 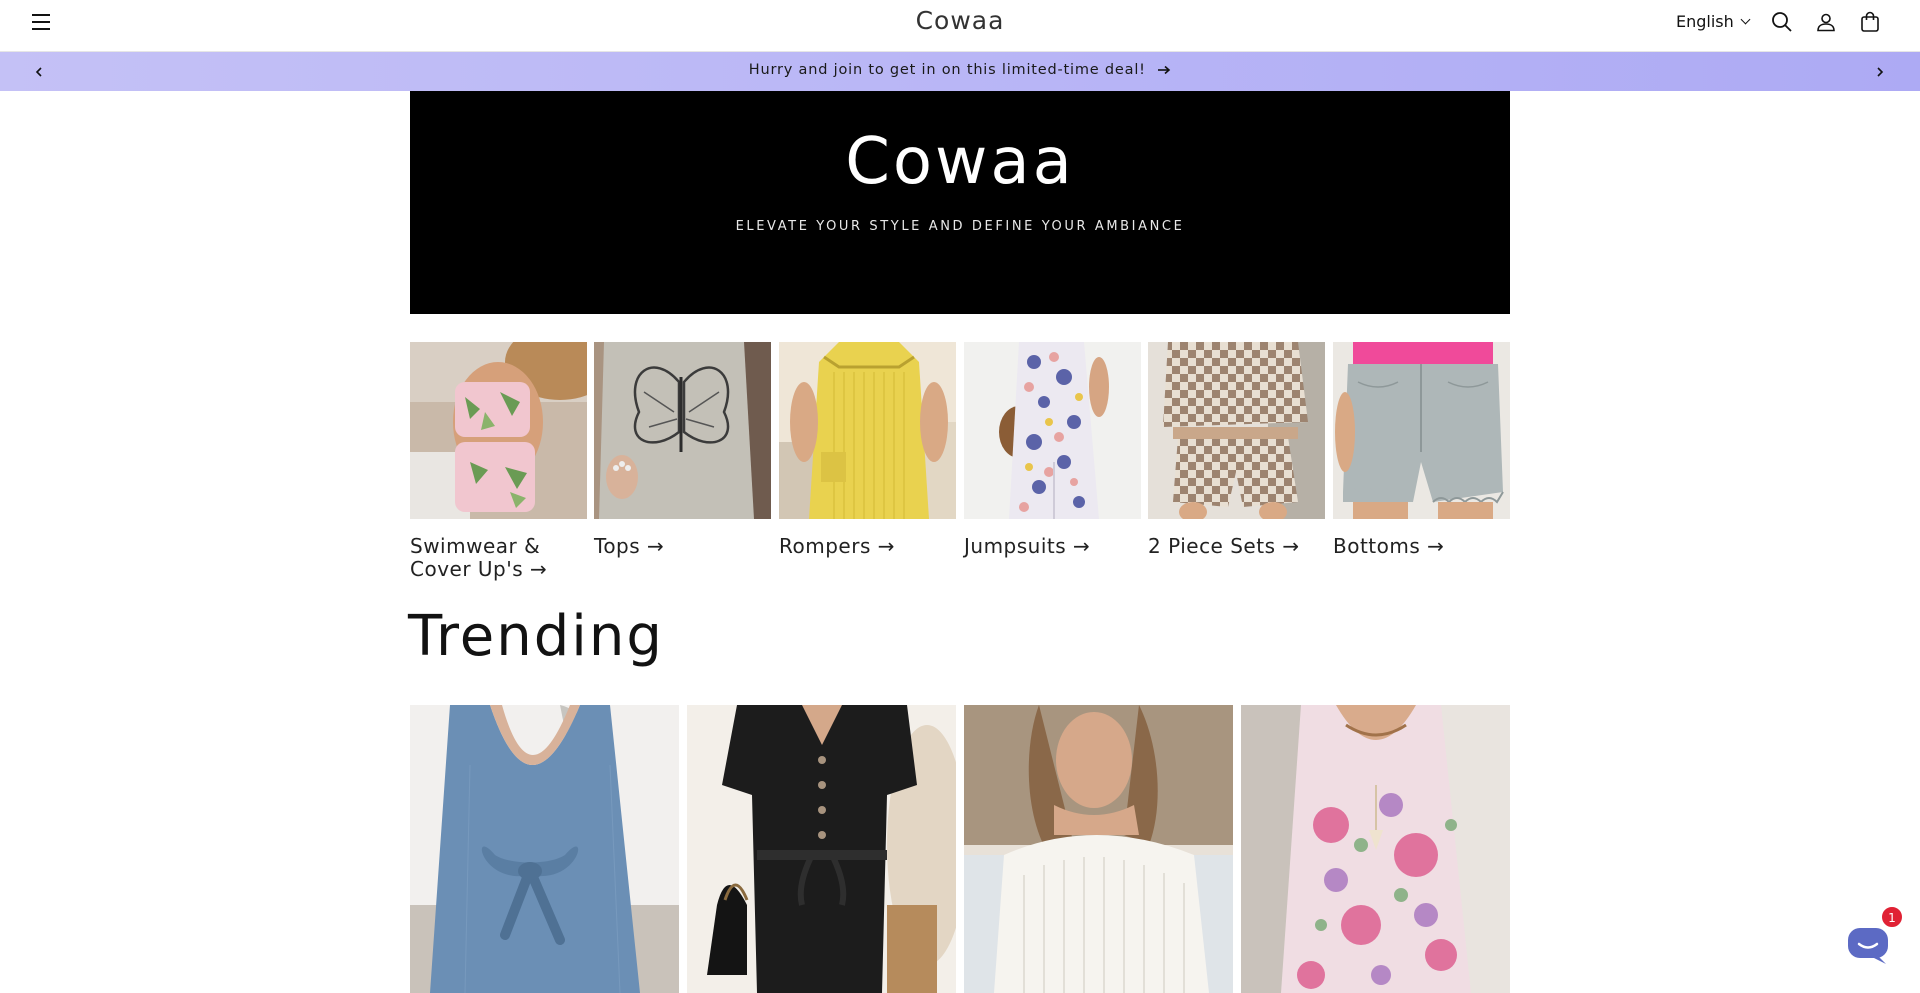 What do you see at coordinates (629, 546) in the screenshot?
I see `collection-label: Tops →` at bounding box center [629, 546].